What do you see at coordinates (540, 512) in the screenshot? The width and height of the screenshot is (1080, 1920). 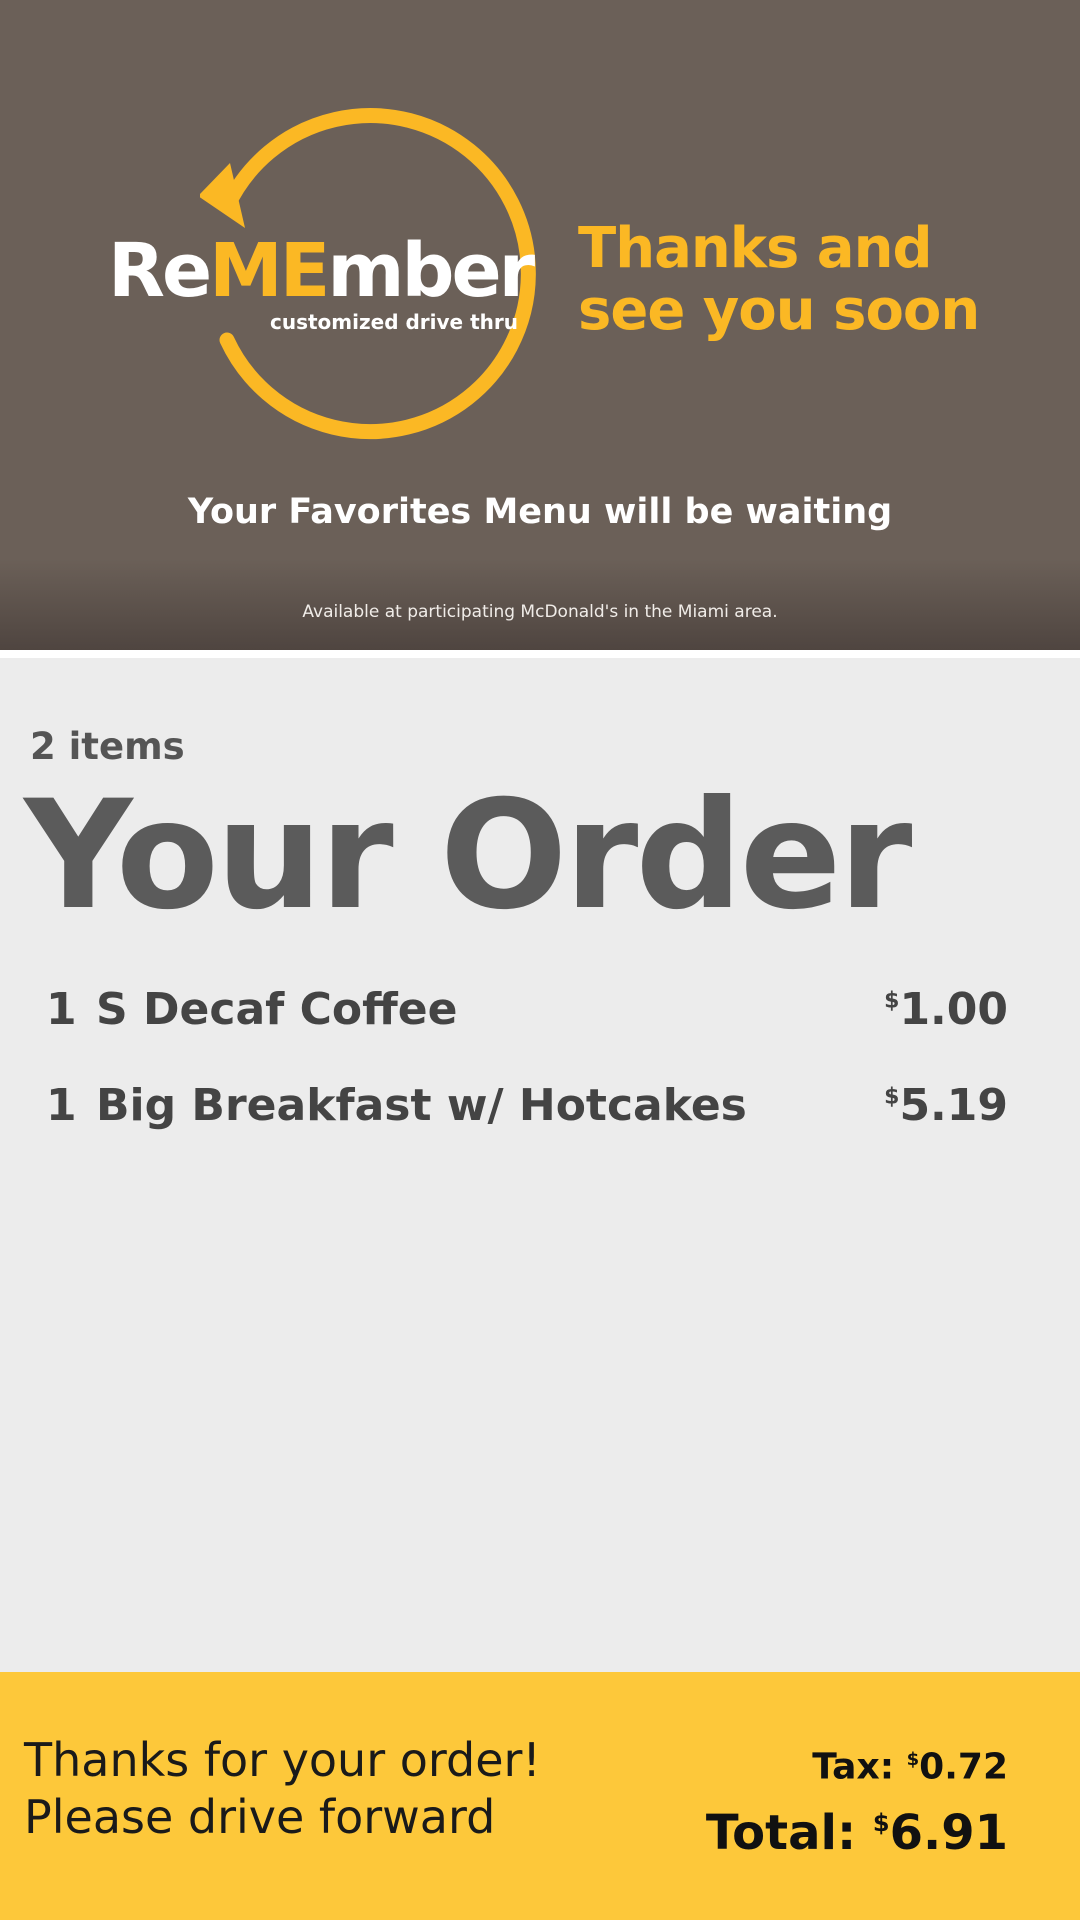 I see `favorites-message: Your Favorites Menu will be waiting` at bounding box center [540, 512].